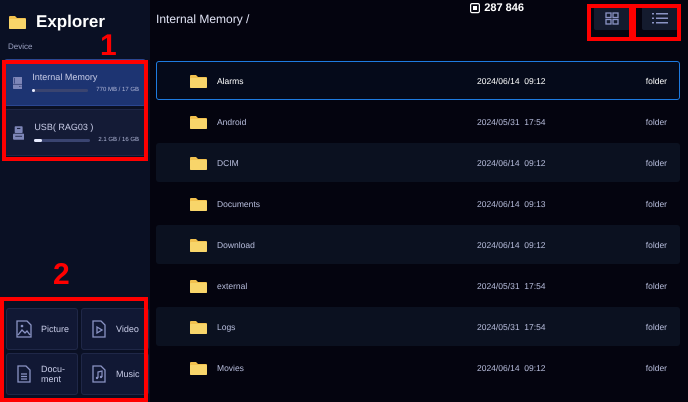 The width and height of the screenshot is (688, 402). Describe the element at coordinates (108, 46) in the screenshot. I see `callout-number: 1` at that location.